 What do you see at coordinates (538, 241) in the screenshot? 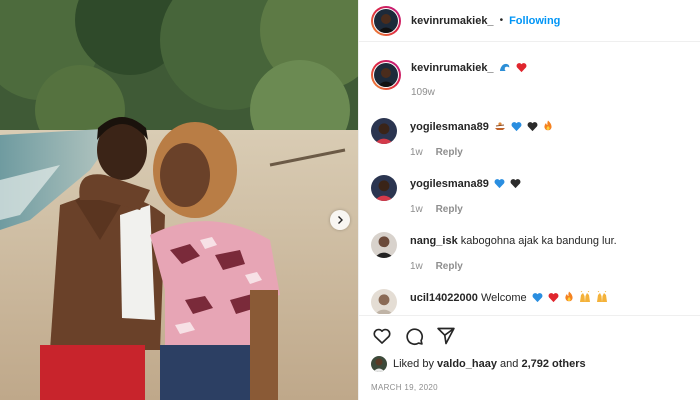
I see `comment-text: kabogohna ajak ka bandung lur.` at bounding box center [538, 241].